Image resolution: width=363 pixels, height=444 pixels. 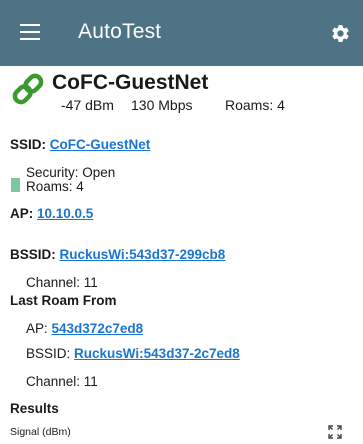 What do you see at coordinates (162, 105) in the screenshot?
I see `data-rate: 130 Mbps` at bounding box center [162, 105].